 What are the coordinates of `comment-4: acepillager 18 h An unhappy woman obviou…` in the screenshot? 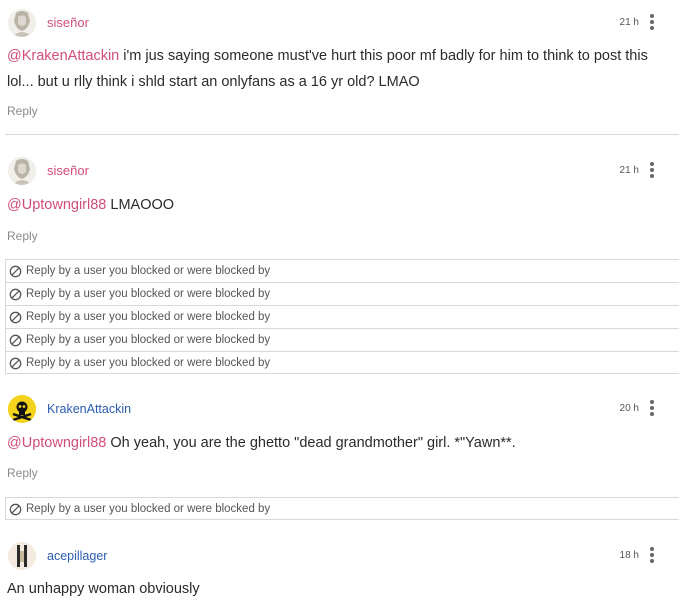 It's located at (344, 577).